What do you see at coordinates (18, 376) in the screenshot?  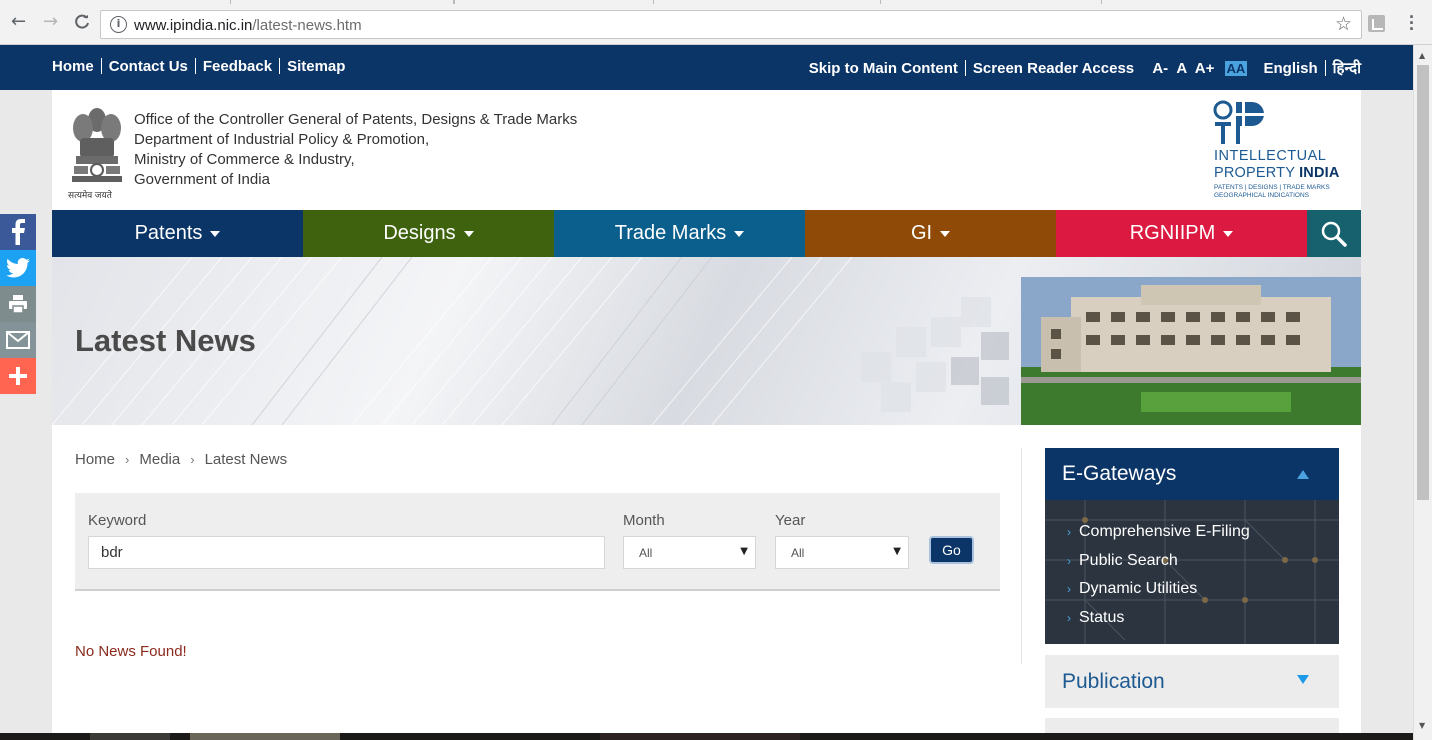 I see `more-plus-icon` at bounding box center [18, 376].